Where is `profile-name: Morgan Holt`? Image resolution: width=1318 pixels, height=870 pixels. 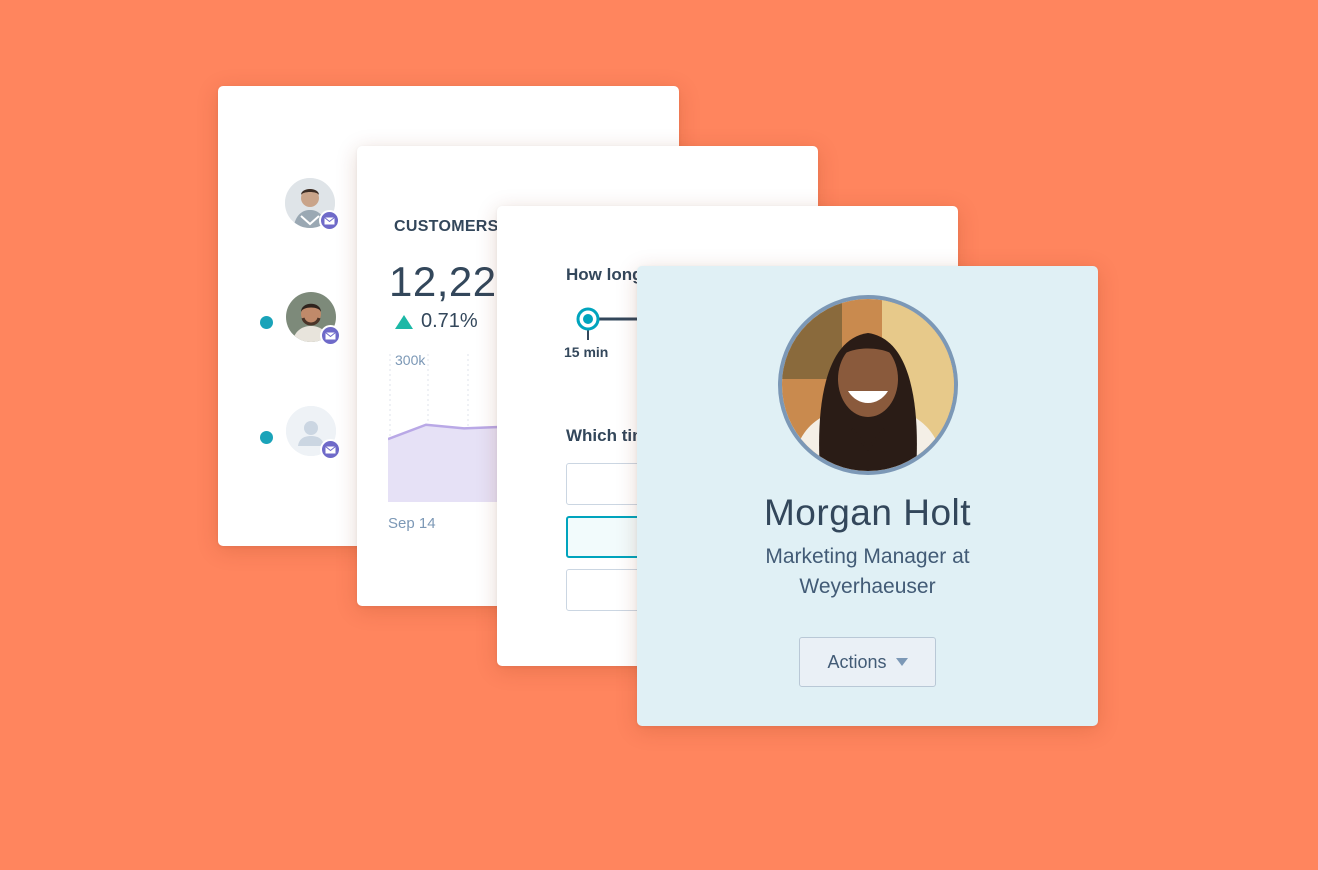 profile-name: Morgan Holt is located at coordinates (867, 512).